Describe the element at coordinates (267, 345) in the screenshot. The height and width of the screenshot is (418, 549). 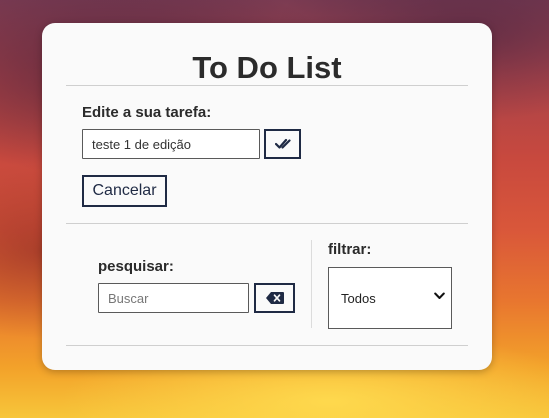
I see `divider-bottom` at that location.